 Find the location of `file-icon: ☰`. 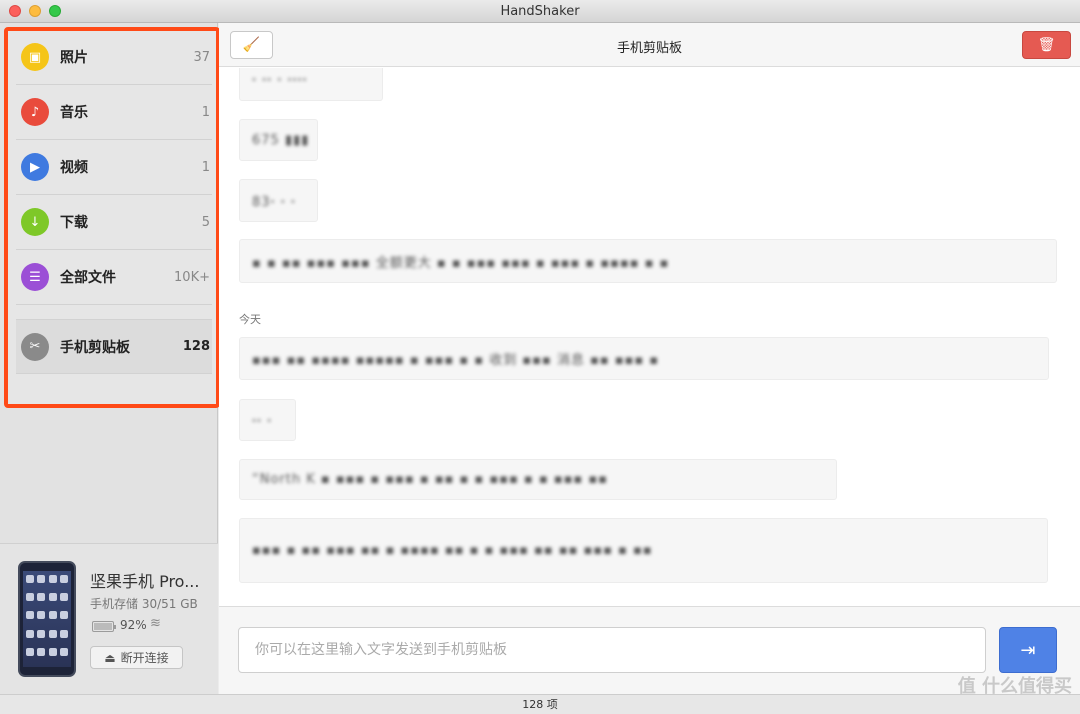

file-icon: ☰ is located at coordinates (35, 277).